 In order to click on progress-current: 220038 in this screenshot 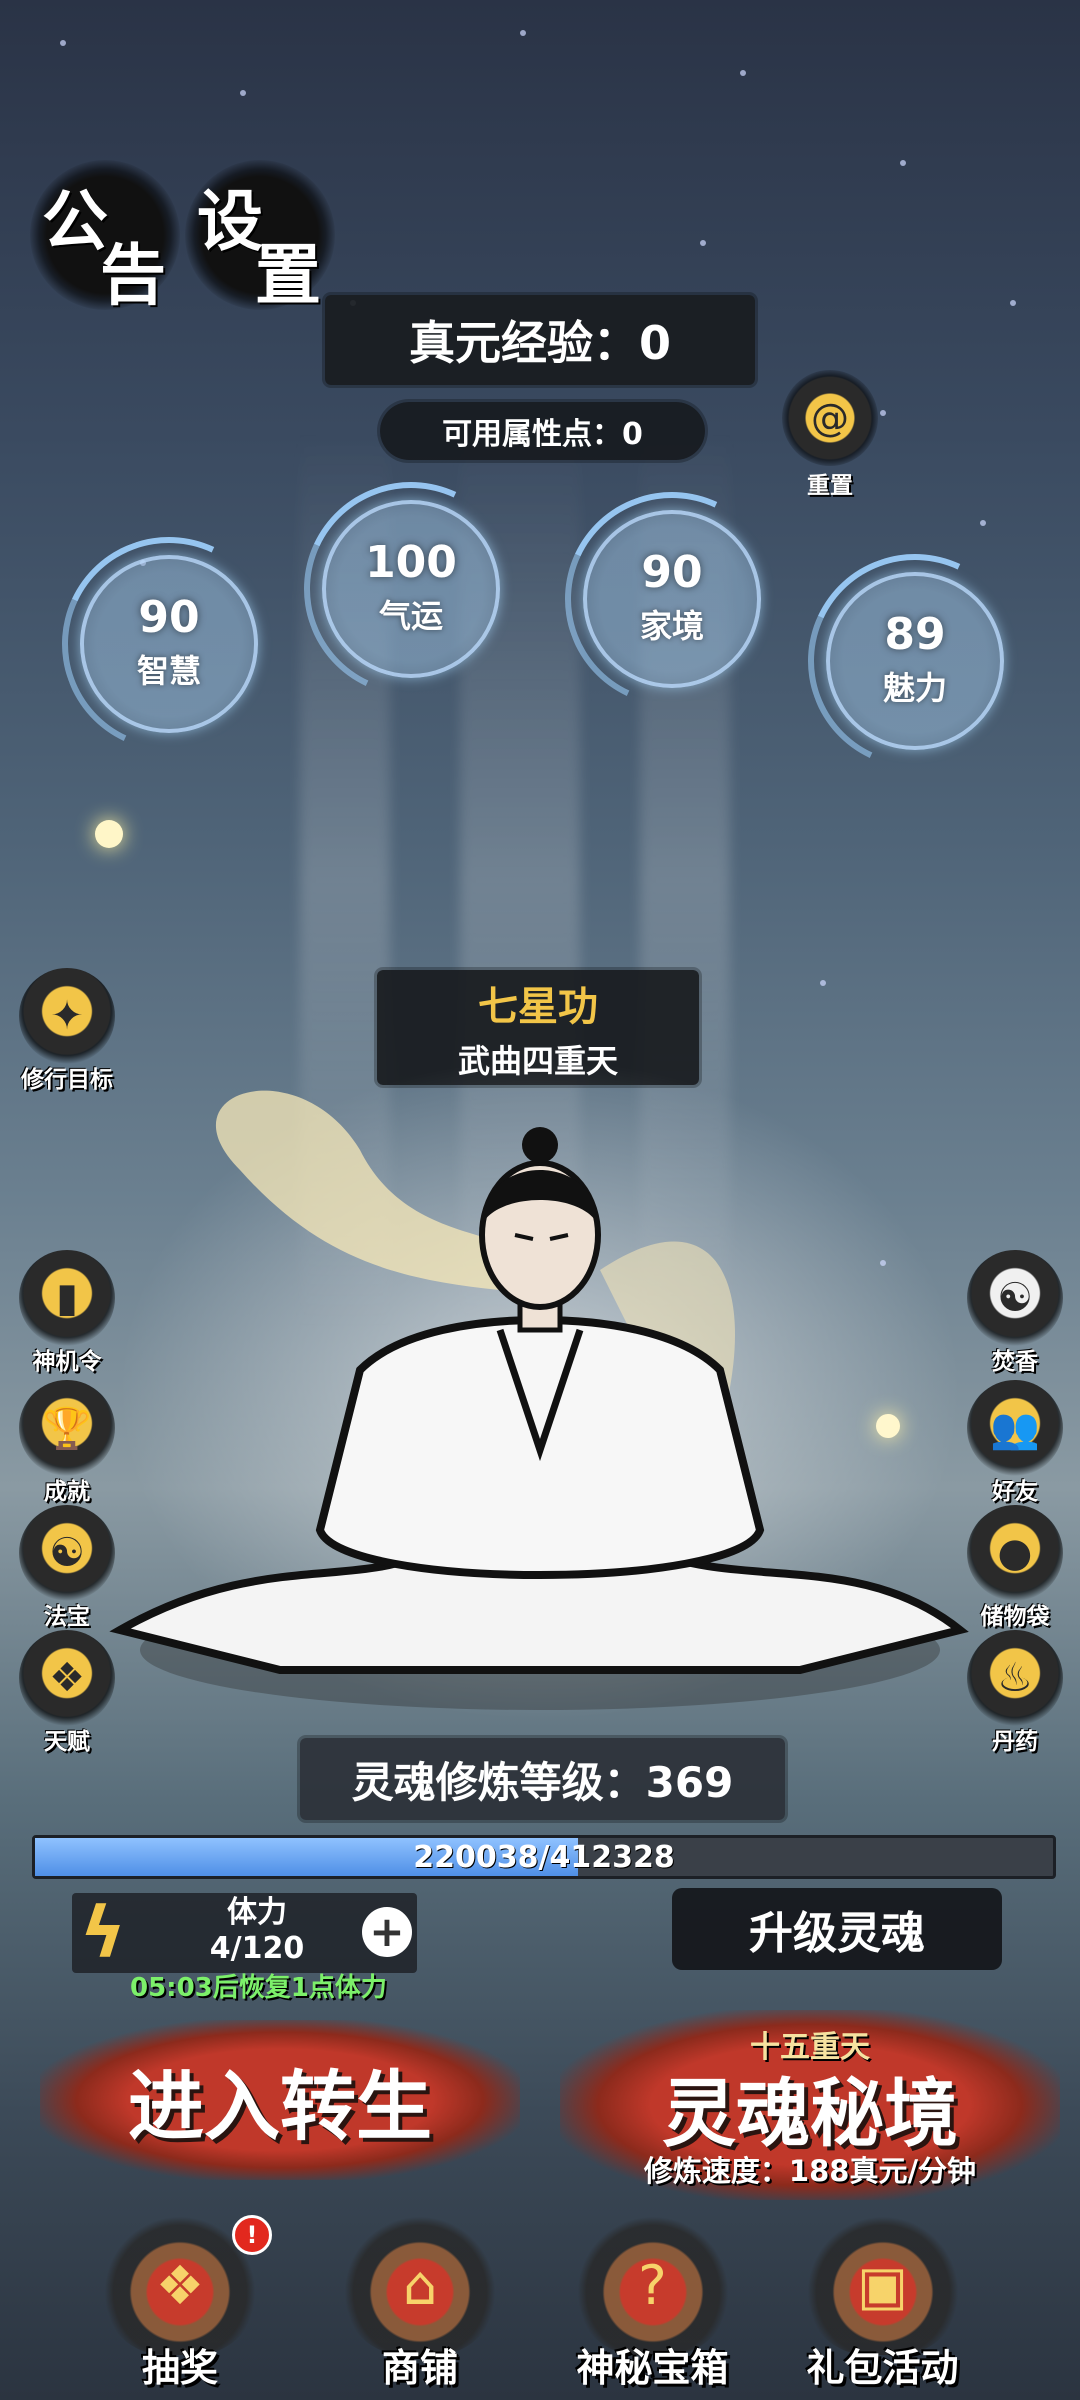, I will do `click(476, 1857)`.